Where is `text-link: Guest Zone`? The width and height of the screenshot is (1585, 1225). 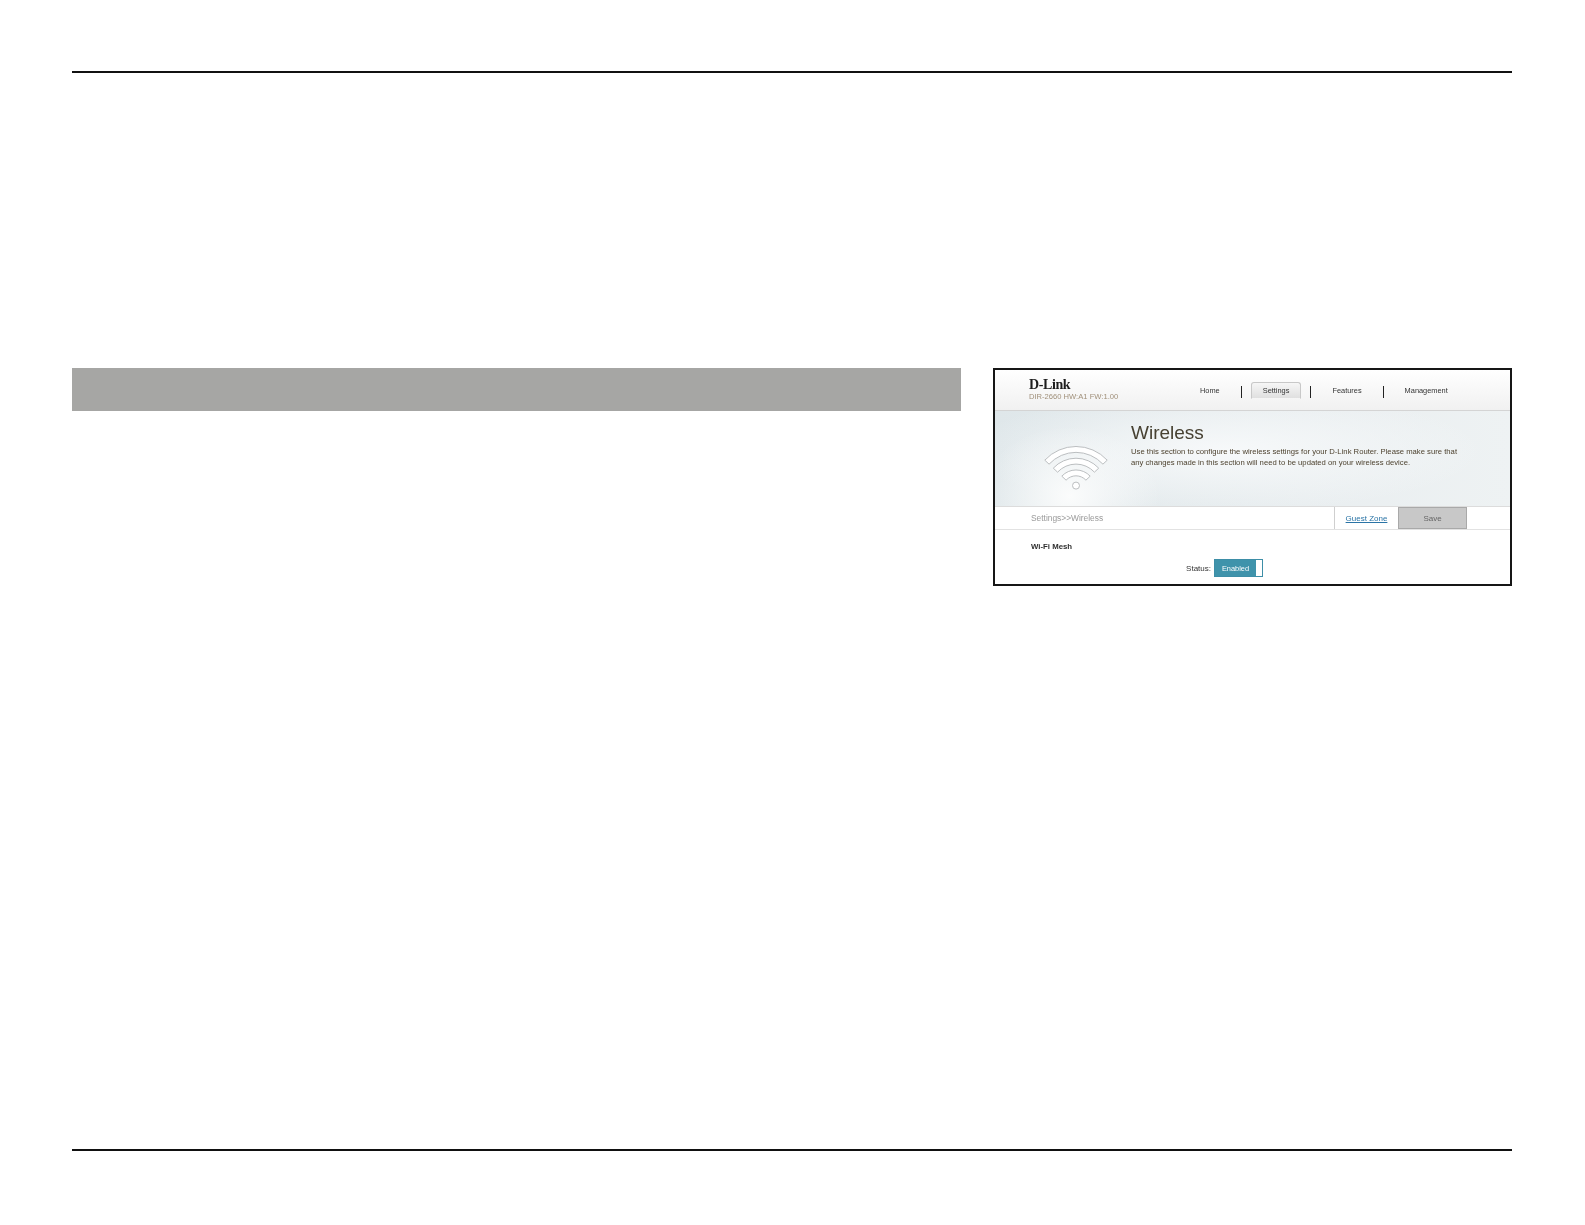
text-link: Guest Zone is located at coordinates (1366, 518).